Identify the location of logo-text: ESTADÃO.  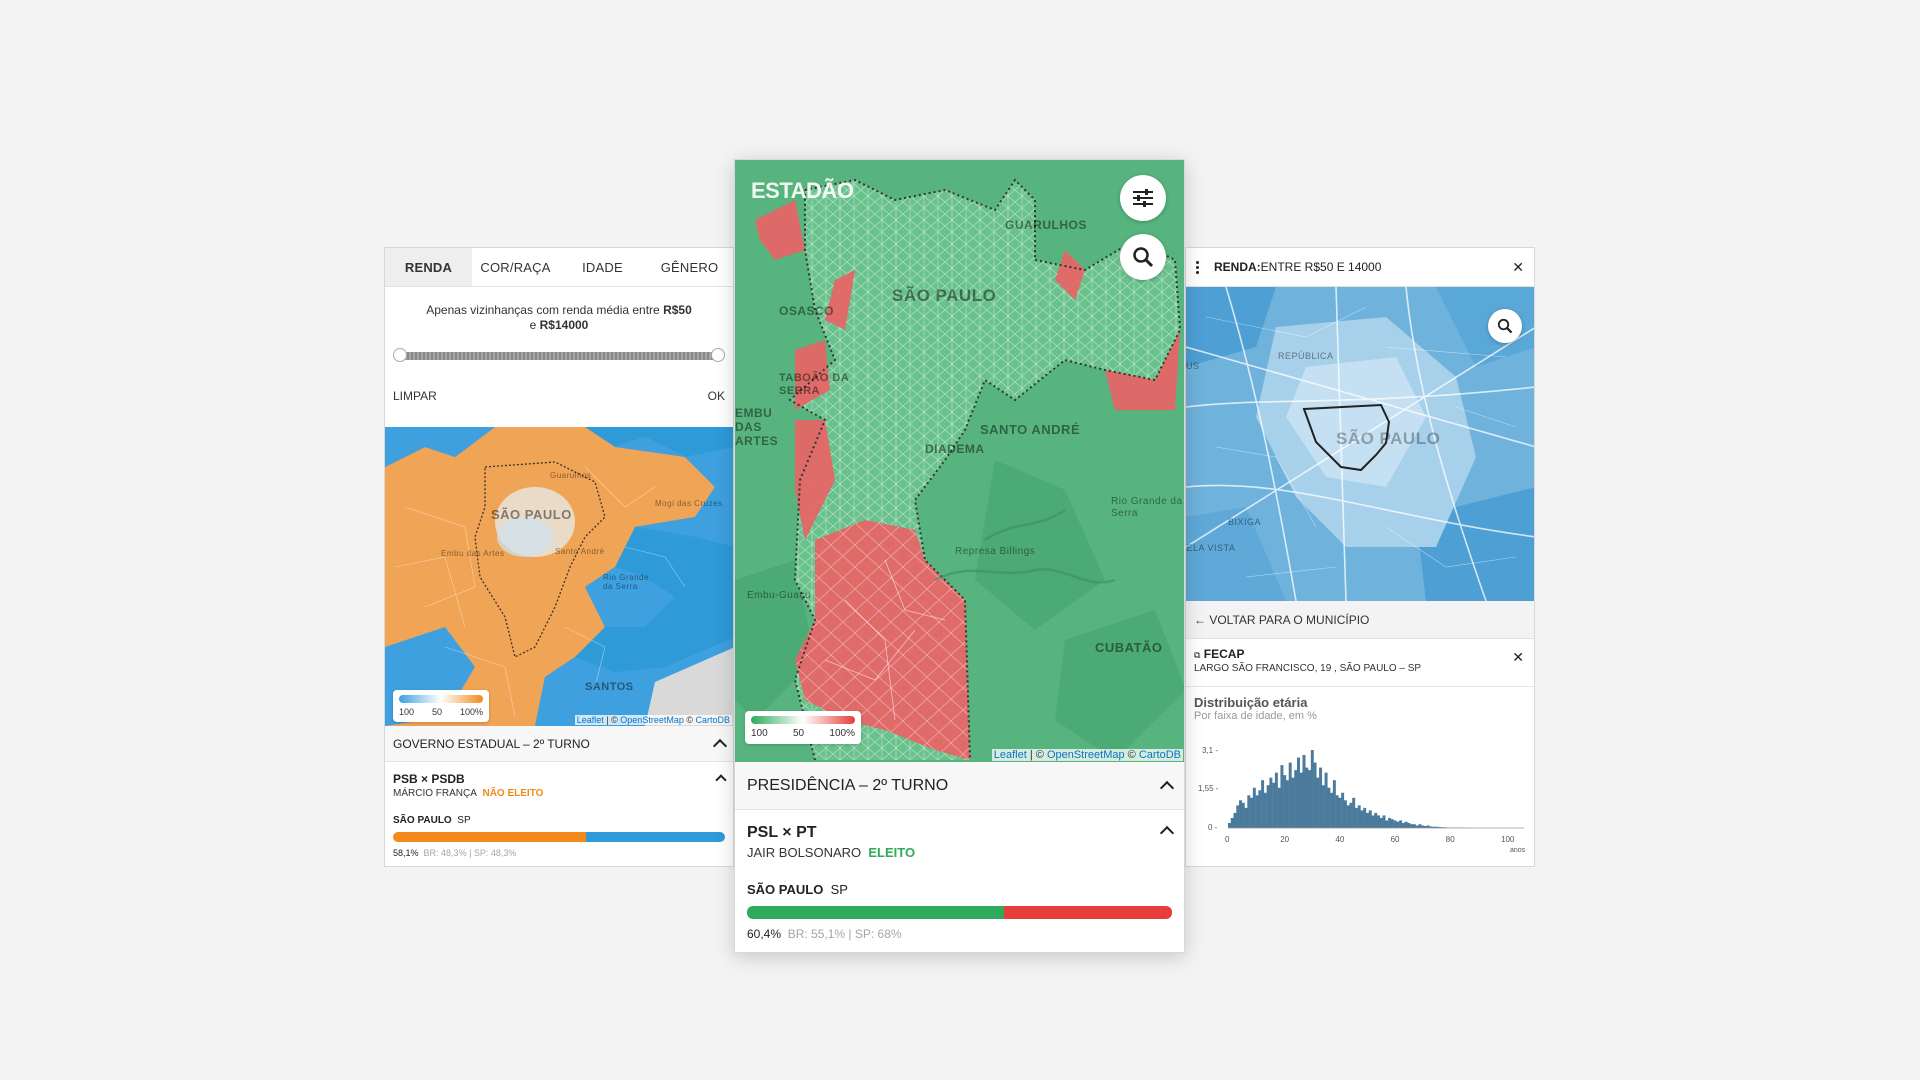
(802, 190).